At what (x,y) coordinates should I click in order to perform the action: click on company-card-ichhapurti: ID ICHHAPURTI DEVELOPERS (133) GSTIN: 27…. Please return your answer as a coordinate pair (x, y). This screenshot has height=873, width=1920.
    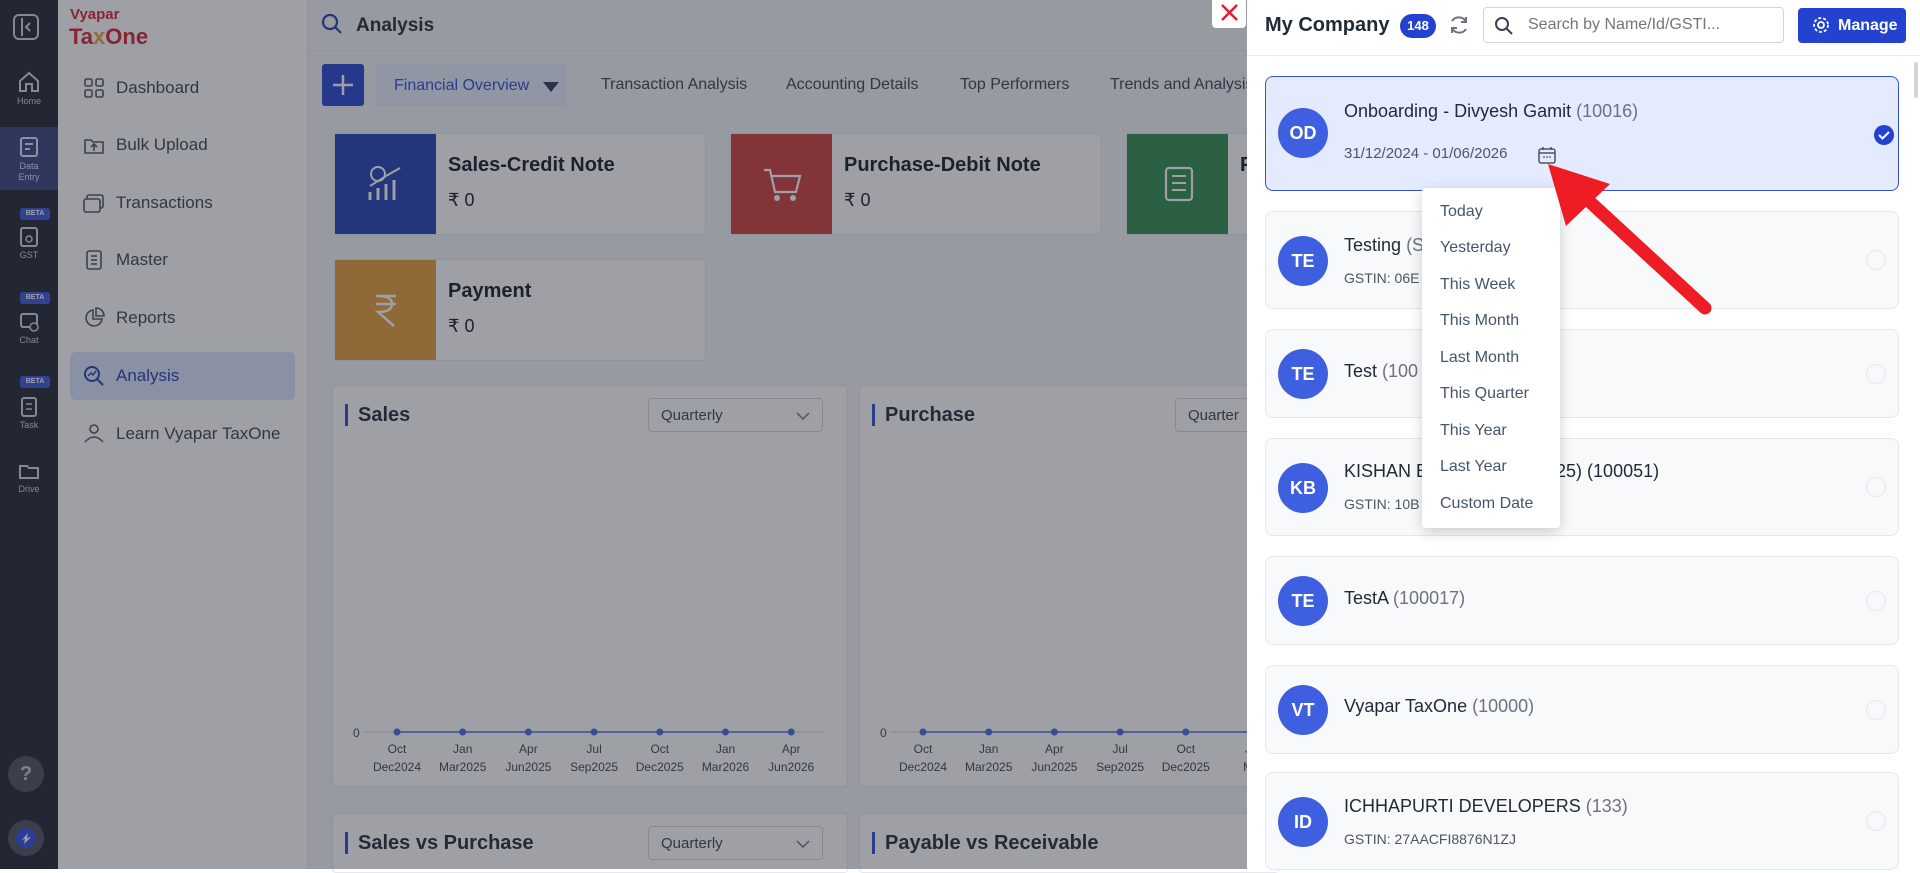
    Looking at the image, I should click on (1582, 821).